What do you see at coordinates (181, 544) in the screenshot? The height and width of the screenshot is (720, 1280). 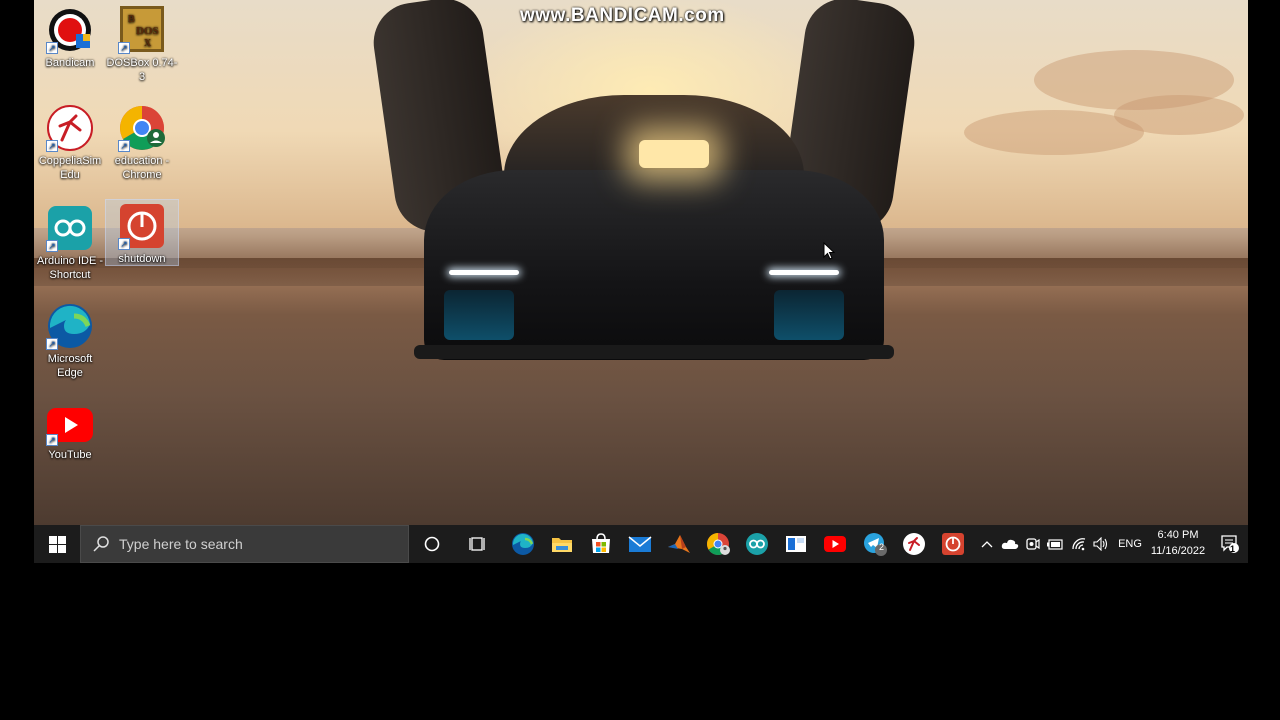 I see `search-placeholder: Type here to search` at bounding box center [181, 544].